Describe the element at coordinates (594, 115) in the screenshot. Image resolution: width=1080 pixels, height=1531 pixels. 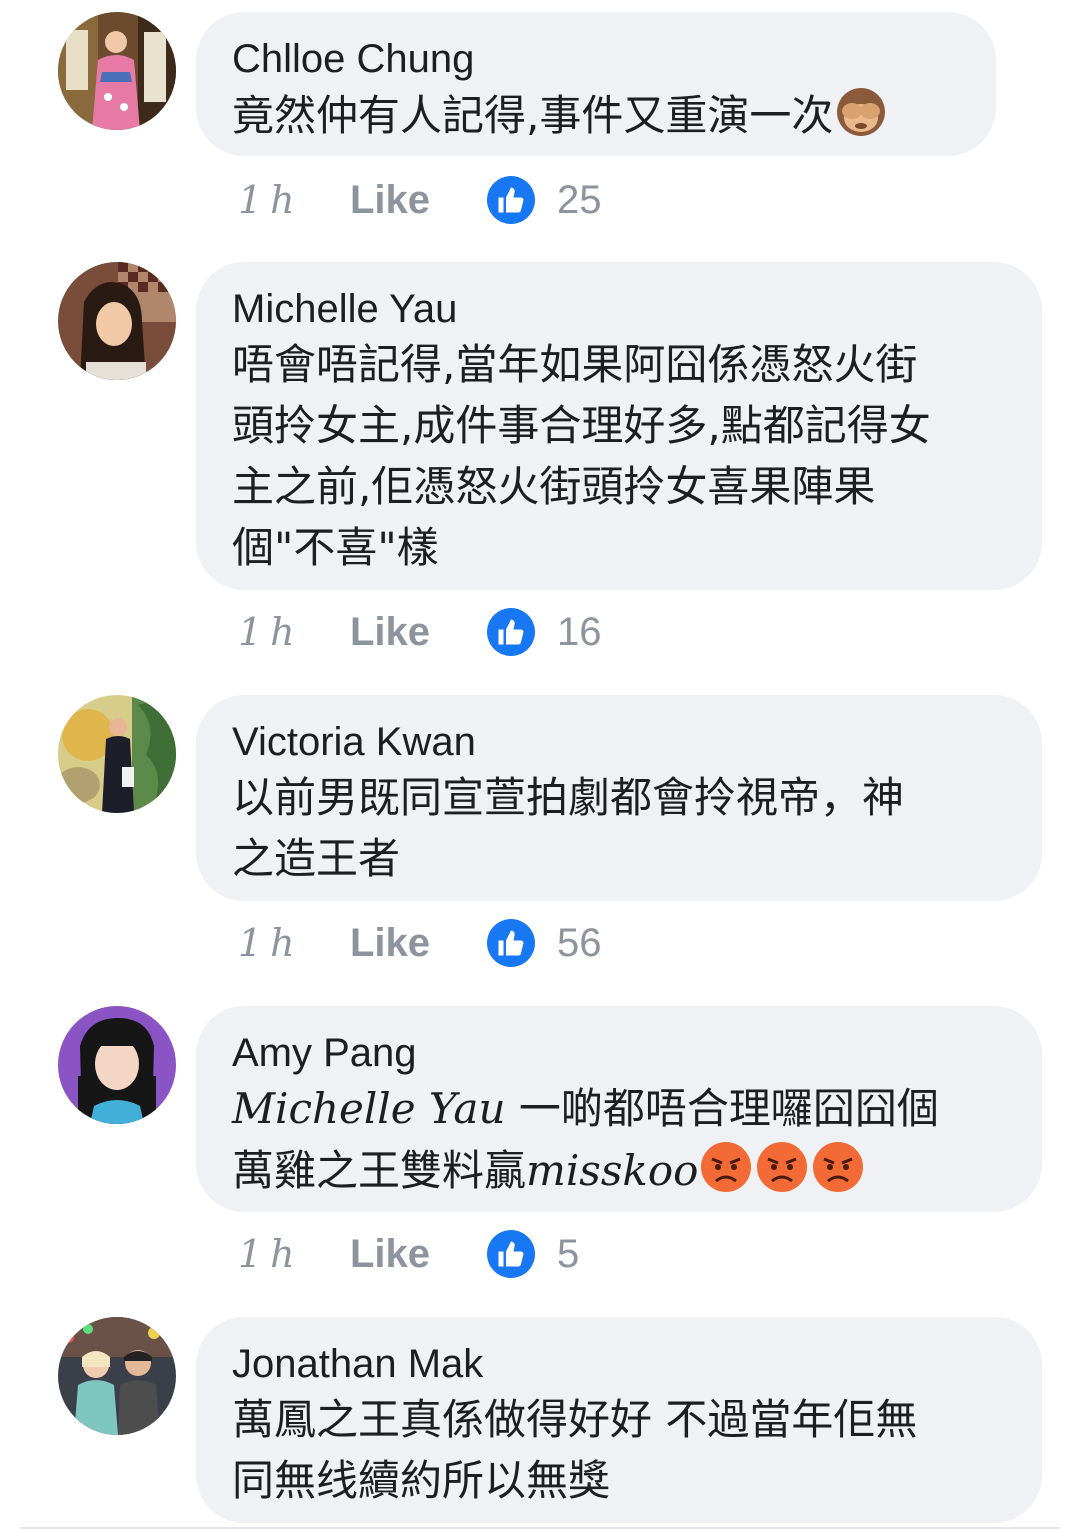
I see `comment-text: 竟然仲有人記得,事件又重演一次` at that location.